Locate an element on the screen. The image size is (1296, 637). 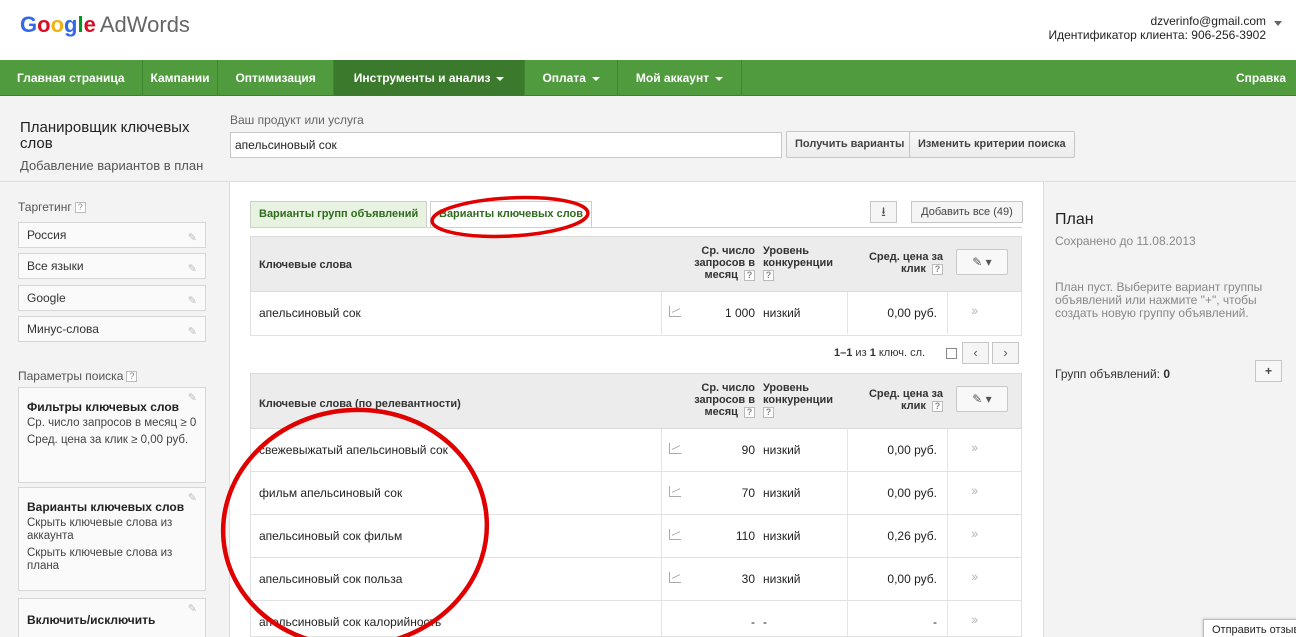
adwords-logo: Google AdWords is located at coordinates (105, 25).